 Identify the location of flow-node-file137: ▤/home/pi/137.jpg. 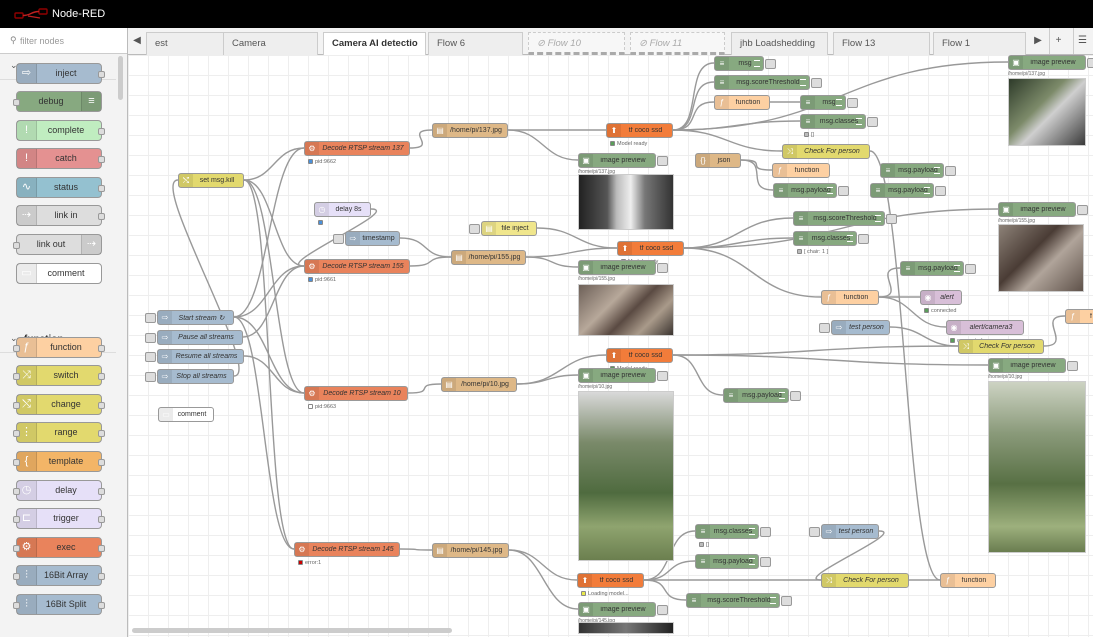
(470, 130).